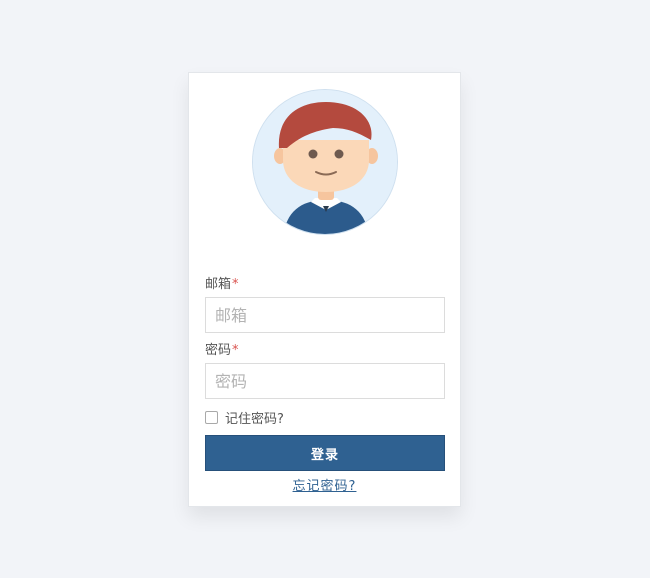 The image size is (650, 578). Describe the element at coordinates (235, 350) in the screenshot. I see `password-required-mark: *` at that location.